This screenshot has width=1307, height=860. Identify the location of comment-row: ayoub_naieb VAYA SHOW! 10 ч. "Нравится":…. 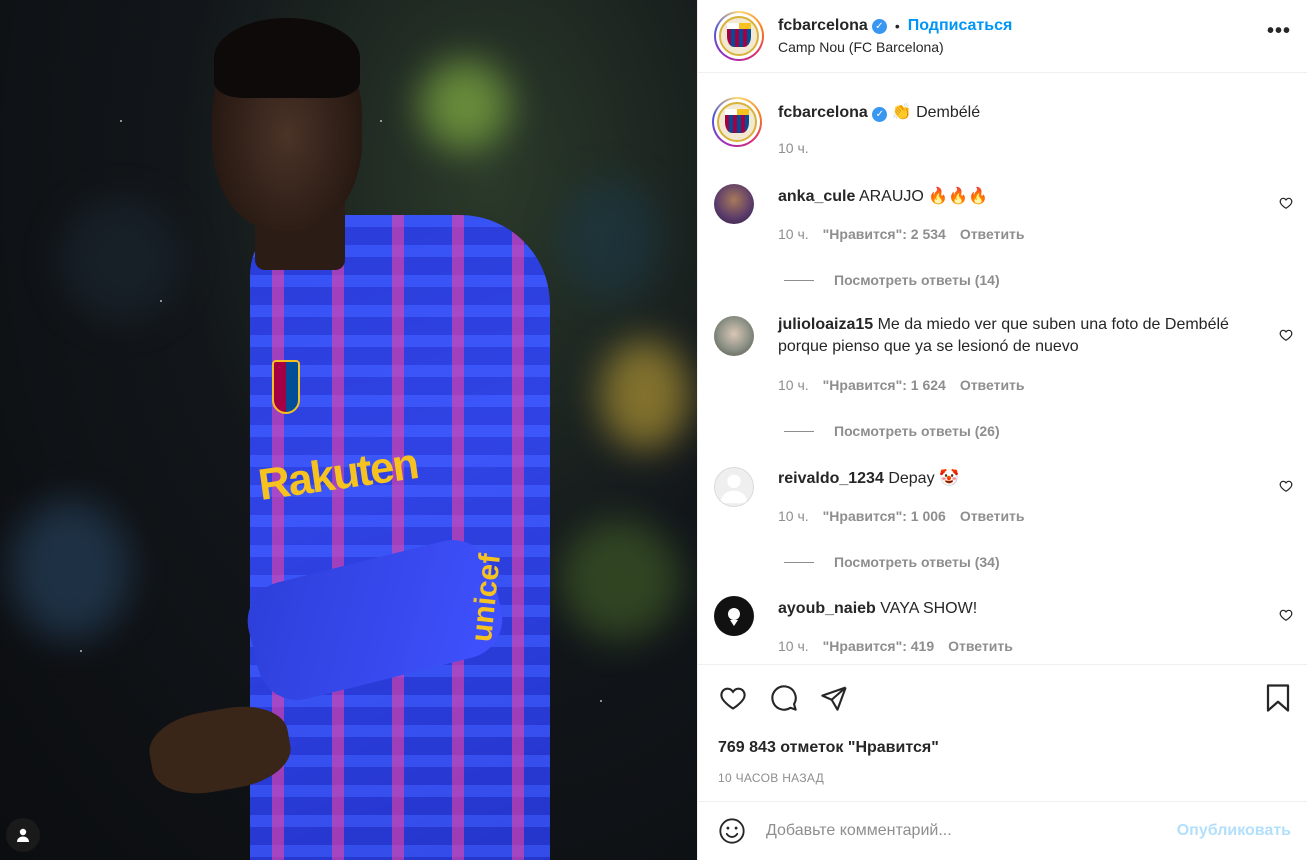
(1010, 625).